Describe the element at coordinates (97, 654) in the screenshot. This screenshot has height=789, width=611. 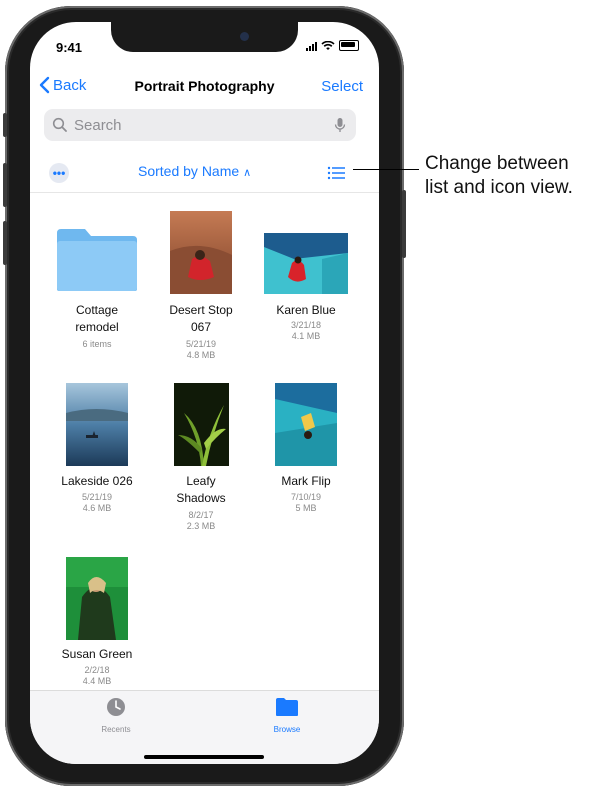
I see `file-name: Susan Green` at that location.